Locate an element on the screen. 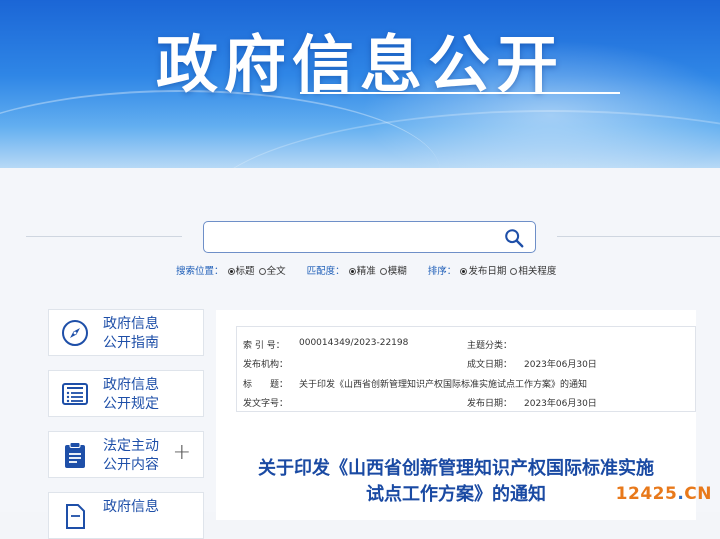  subject-label: 主题分类： is located at coordinates (490, 346).